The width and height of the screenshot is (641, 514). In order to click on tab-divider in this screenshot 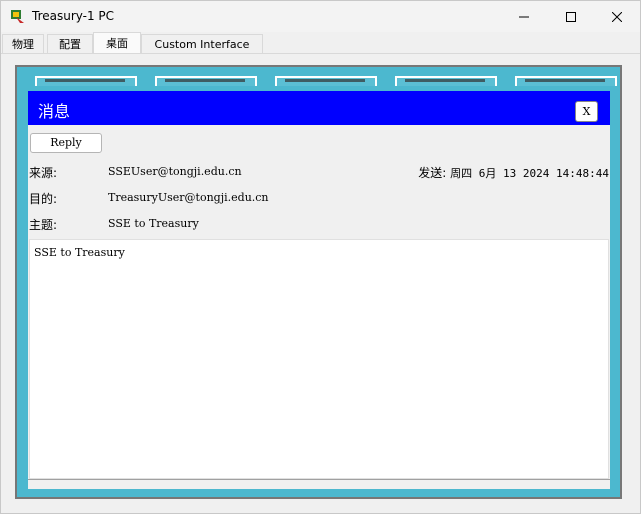, I will do `click(320, 53)`.